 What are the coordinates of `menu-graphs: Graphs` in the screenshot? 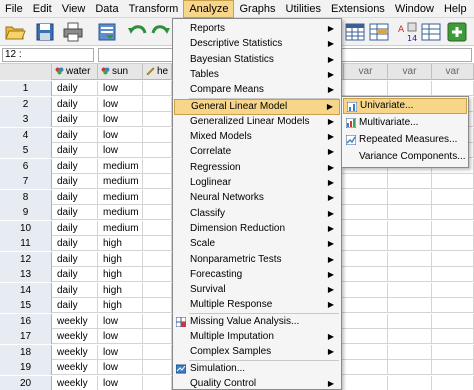 It's located at (257, 9).